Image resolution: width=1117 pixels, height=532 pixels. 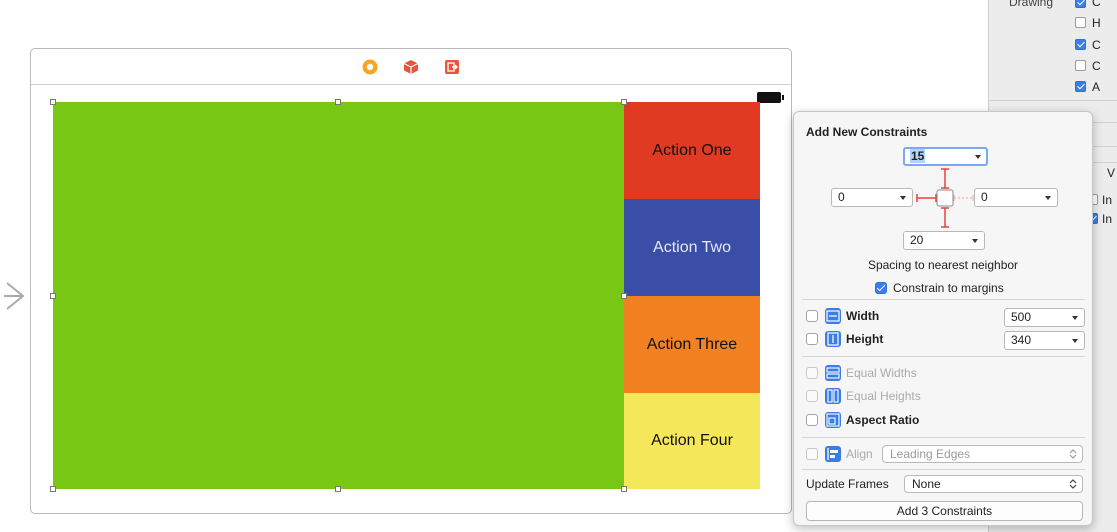 I want to click on drawing-option-label-3: C, so click(x=1096, y=45).